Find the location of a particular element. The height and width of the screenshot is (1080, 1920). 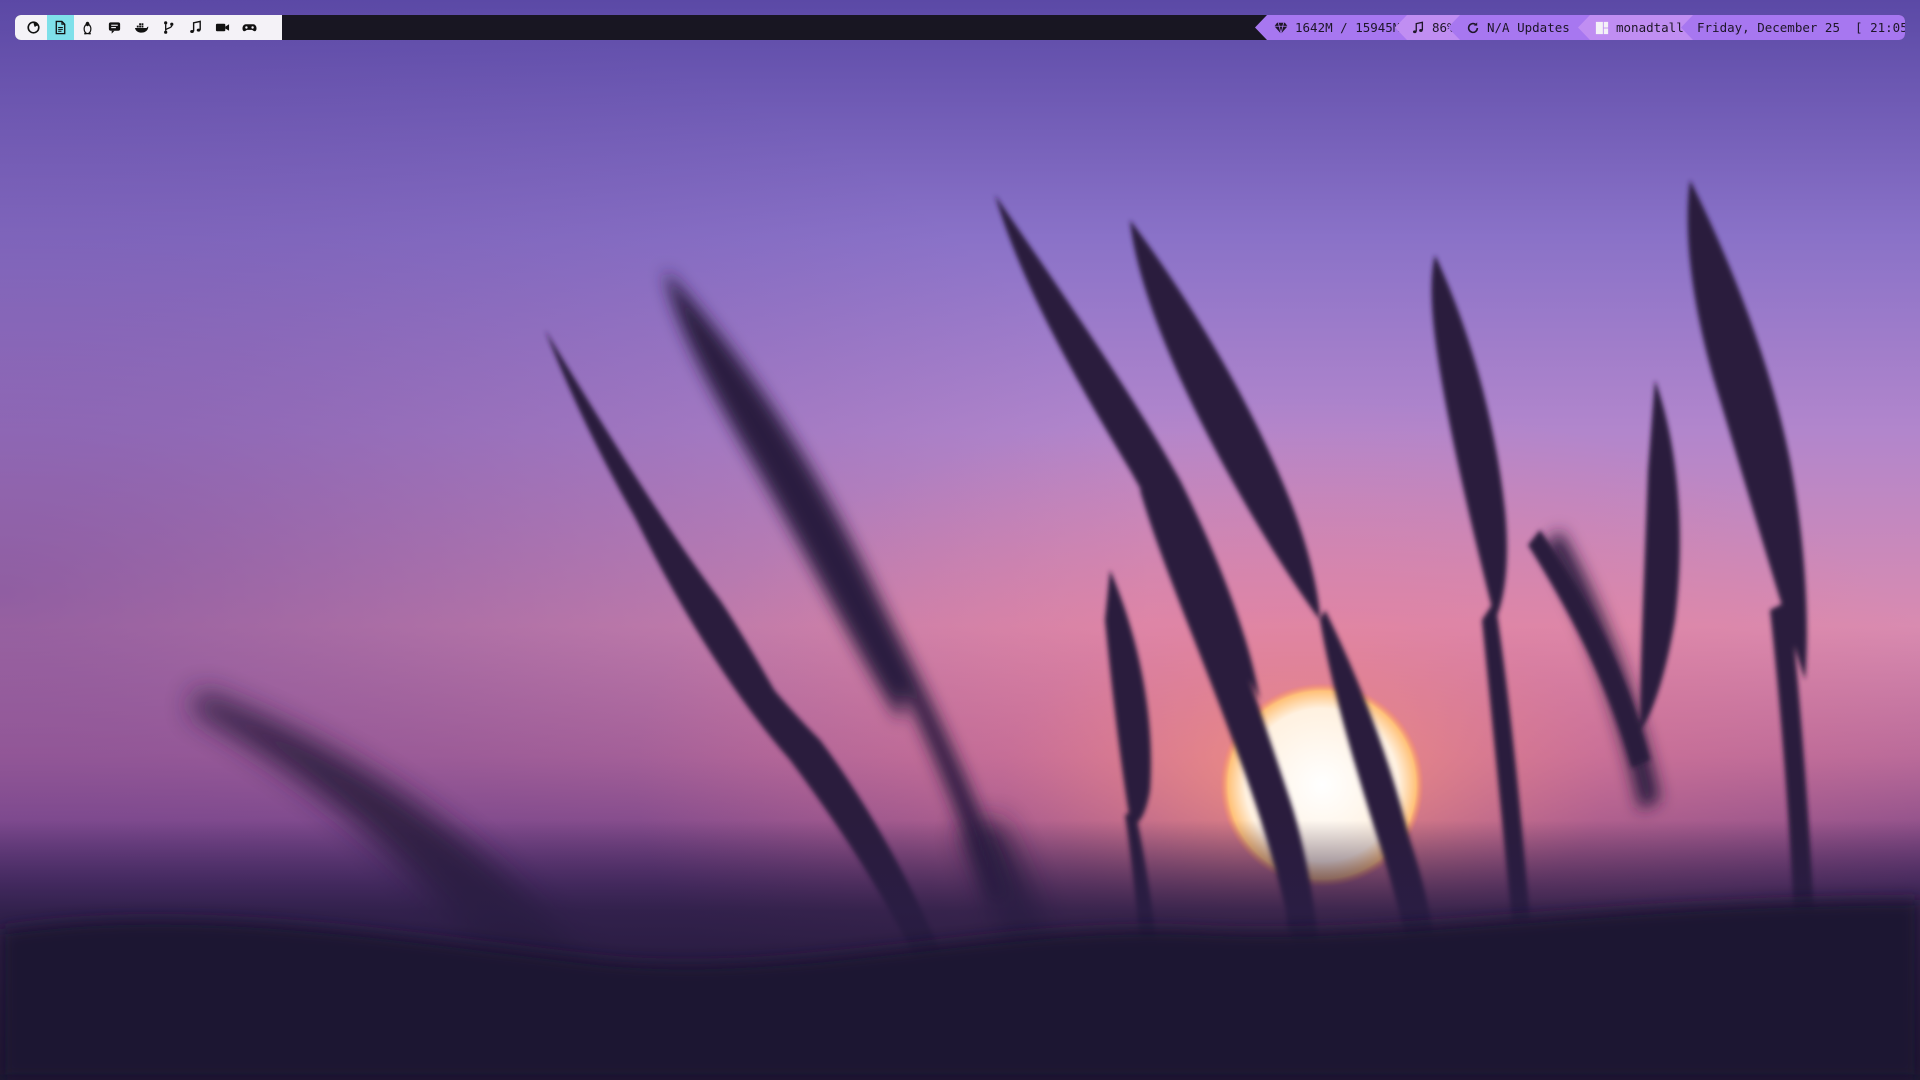

group-document is located at coordinates (60, 27).